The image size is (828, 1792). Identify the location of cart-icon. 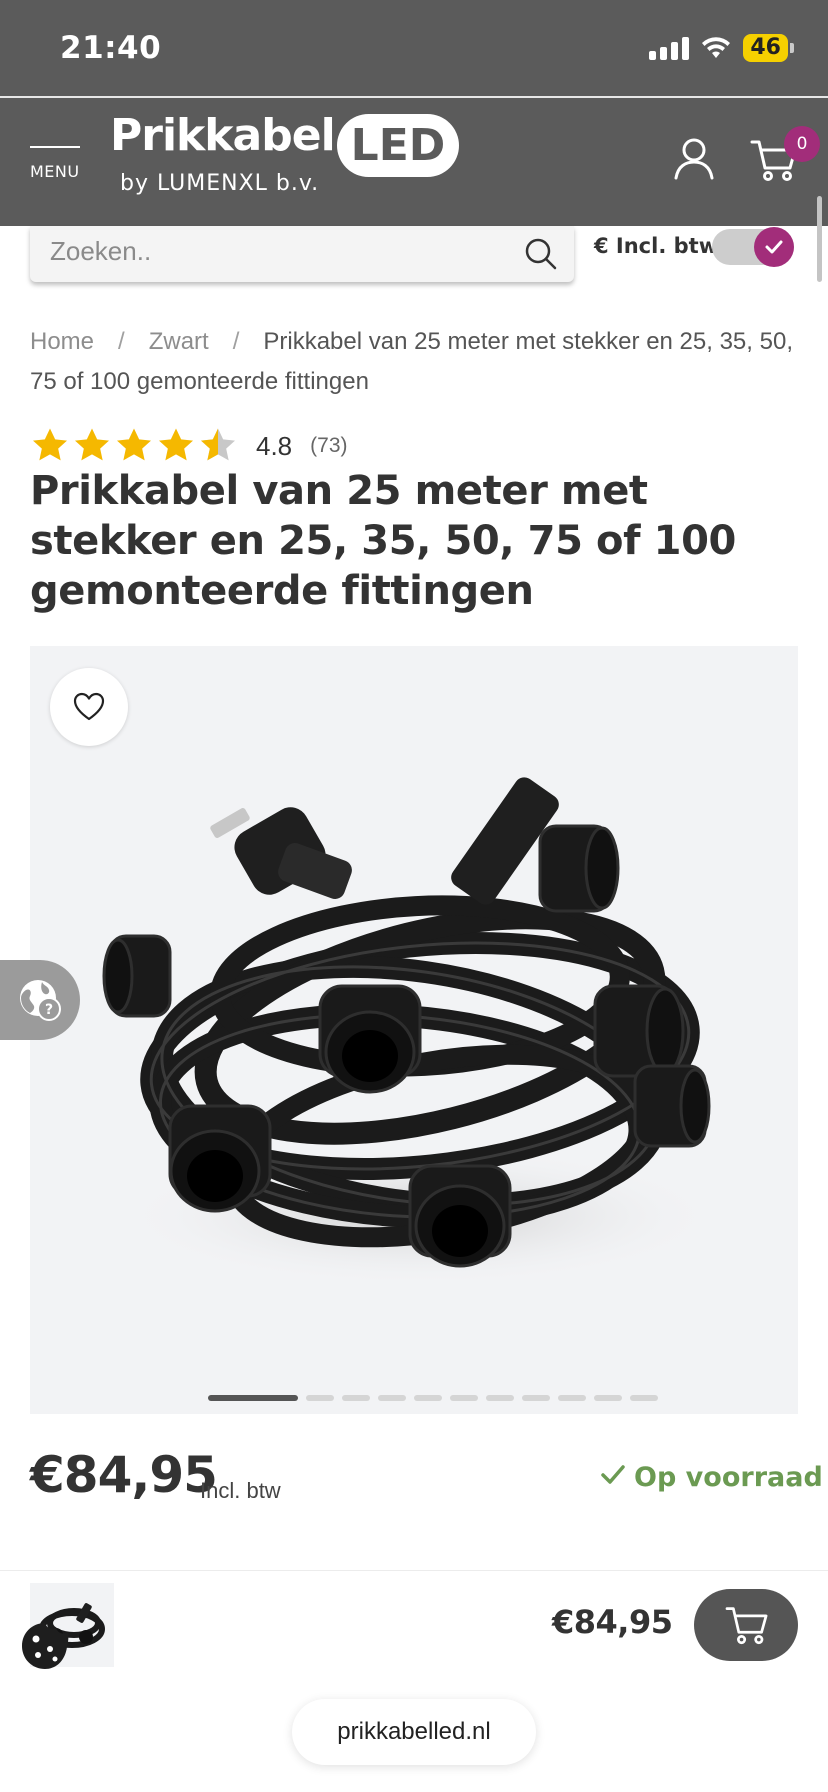
(746, 1626).